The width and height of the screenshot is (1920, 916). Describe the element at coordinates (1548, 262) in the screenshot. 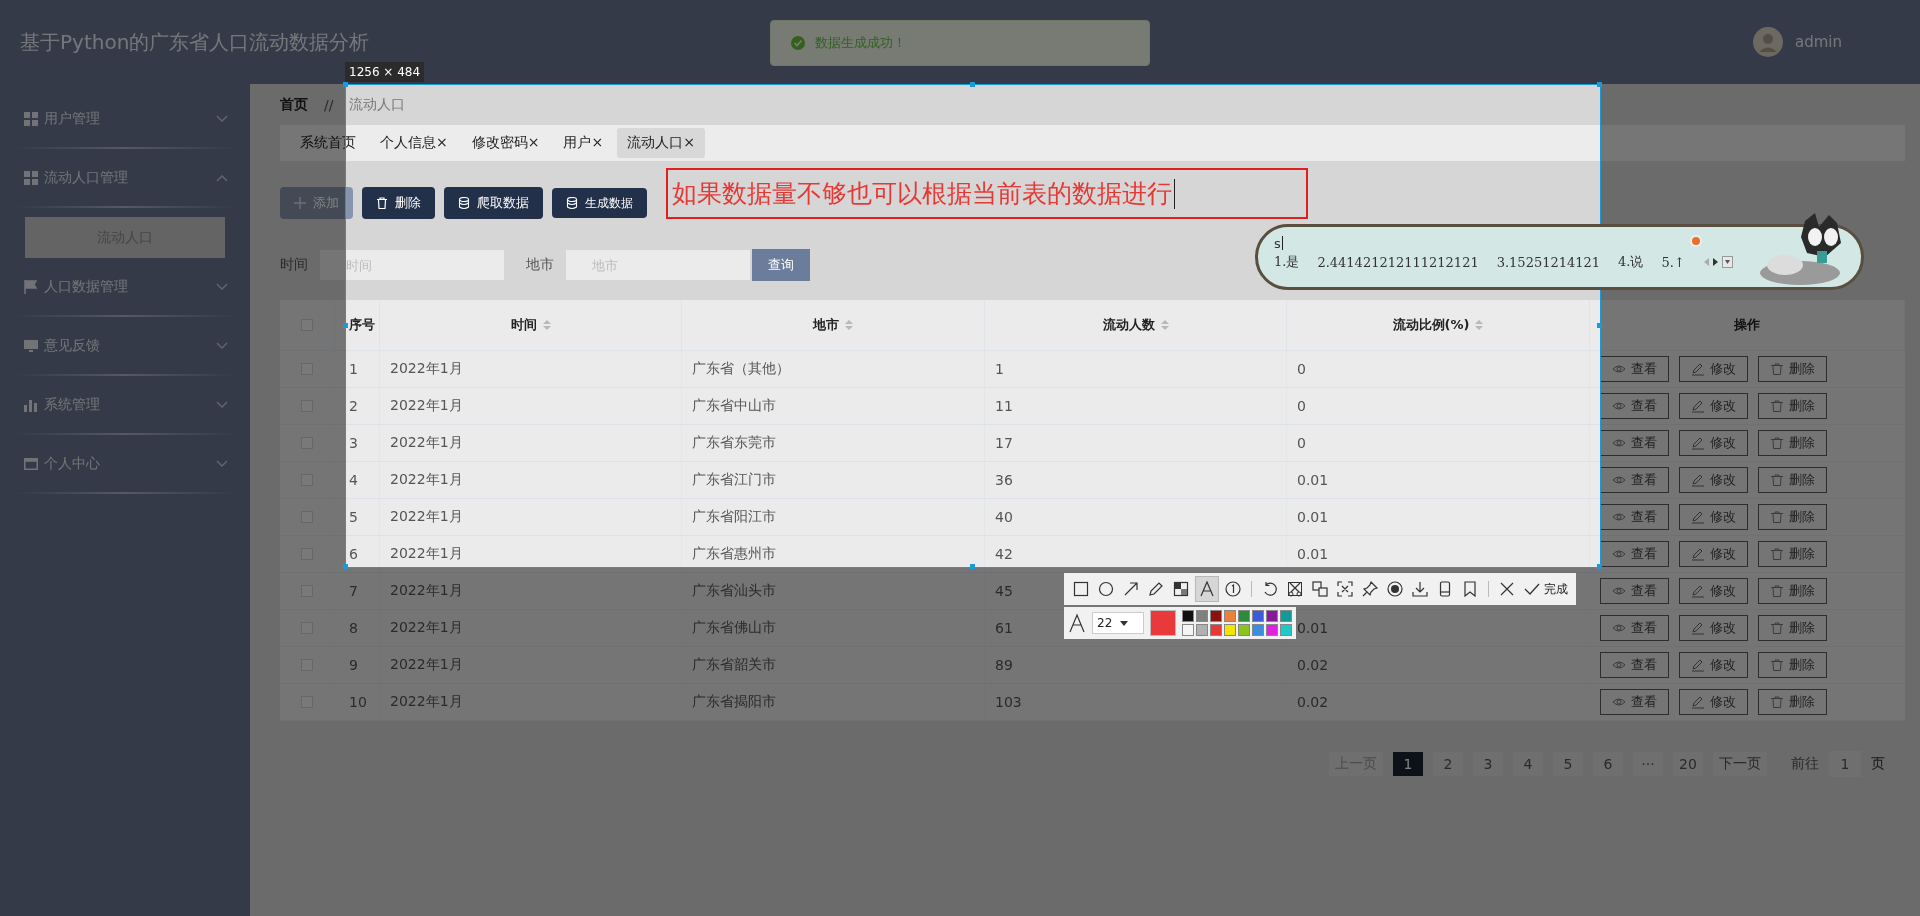

I see `ime-candidate: 3.15251214121` at that location.